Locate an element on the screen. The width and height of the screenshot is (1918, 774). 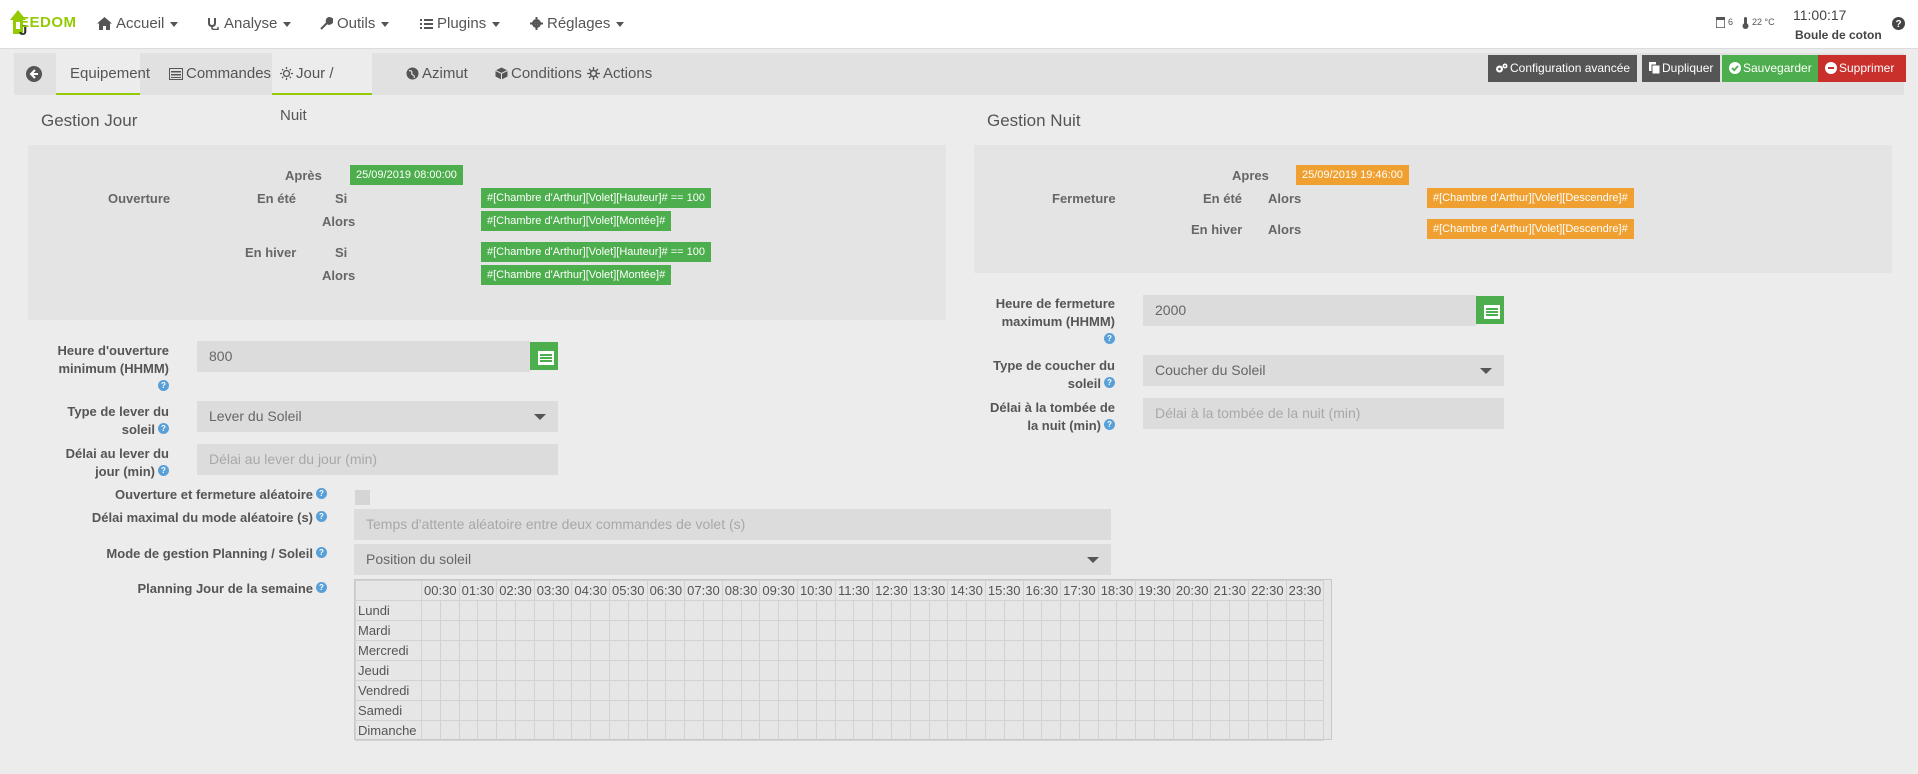
nav-analyse: Analyse is located at coordinates (249, 23).